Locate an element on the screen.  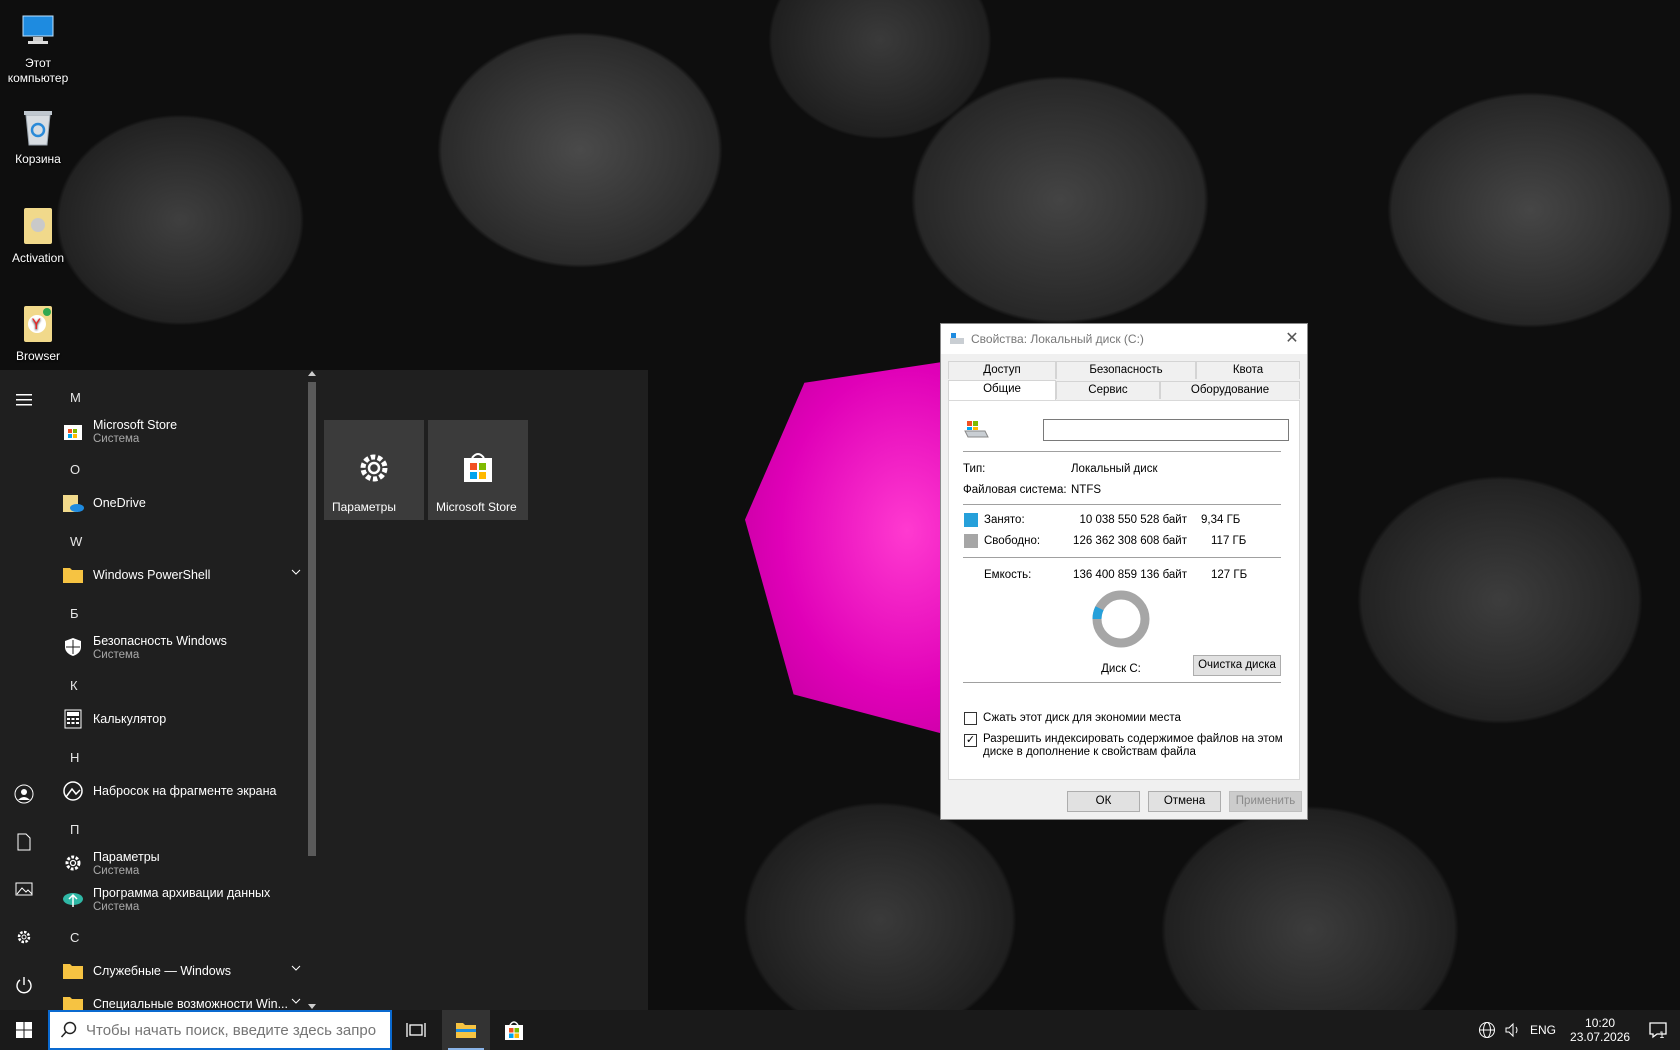
ok-button: ОК is located at coordinates (1103, 801).